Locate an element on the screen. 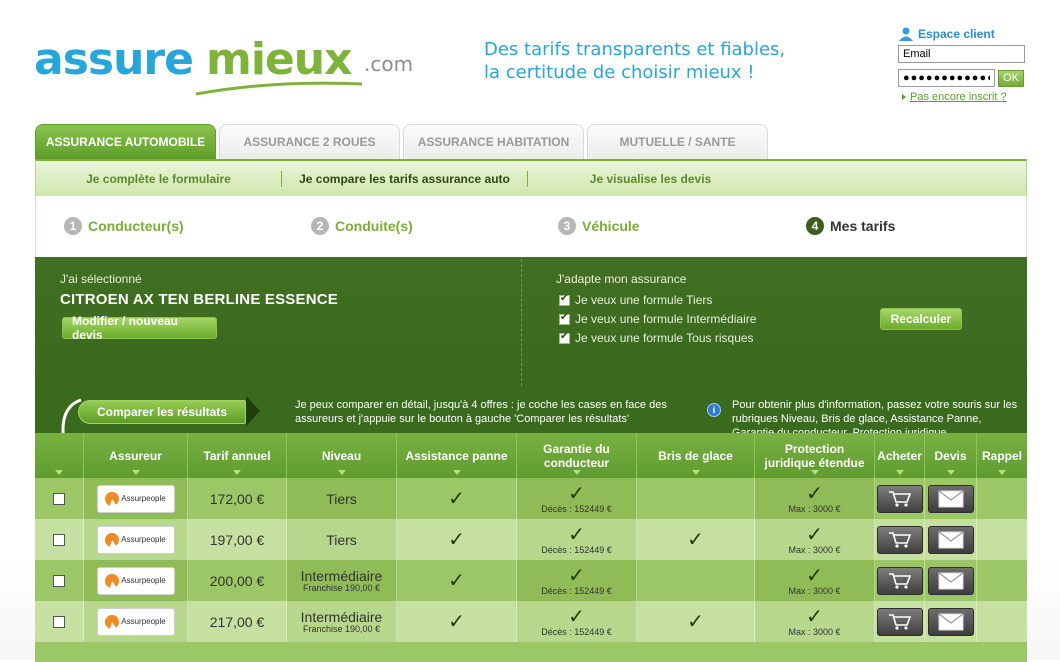 Image resolution: width=1060 pixels, height=662 pixels. col-tarif: Tarif annuel is located at coordinates (237, 455).